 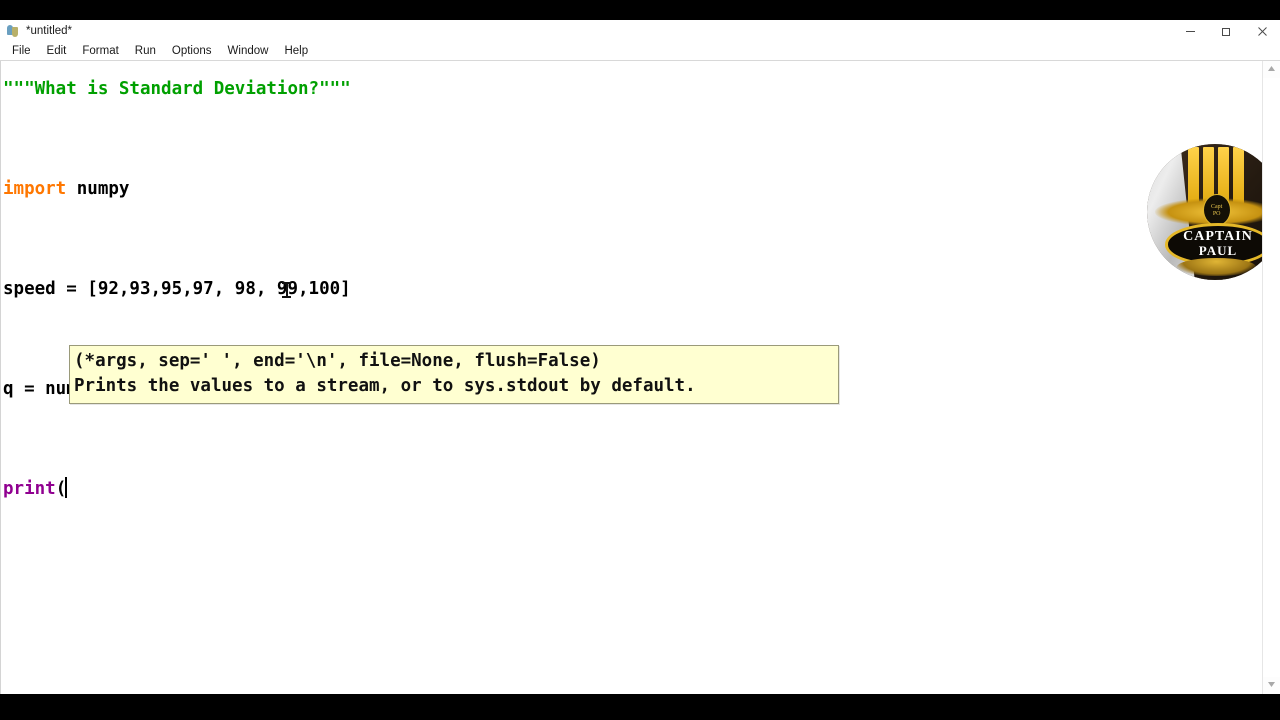 I want to click on title-bar: *untitled*, so click(x=640, y=31).